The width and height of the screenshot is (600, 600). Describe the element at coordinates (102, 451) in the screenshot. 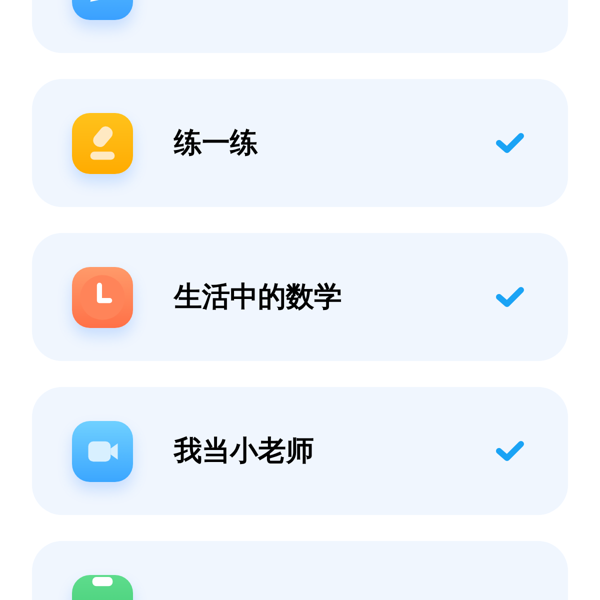

I see `camera-icon` at that location.